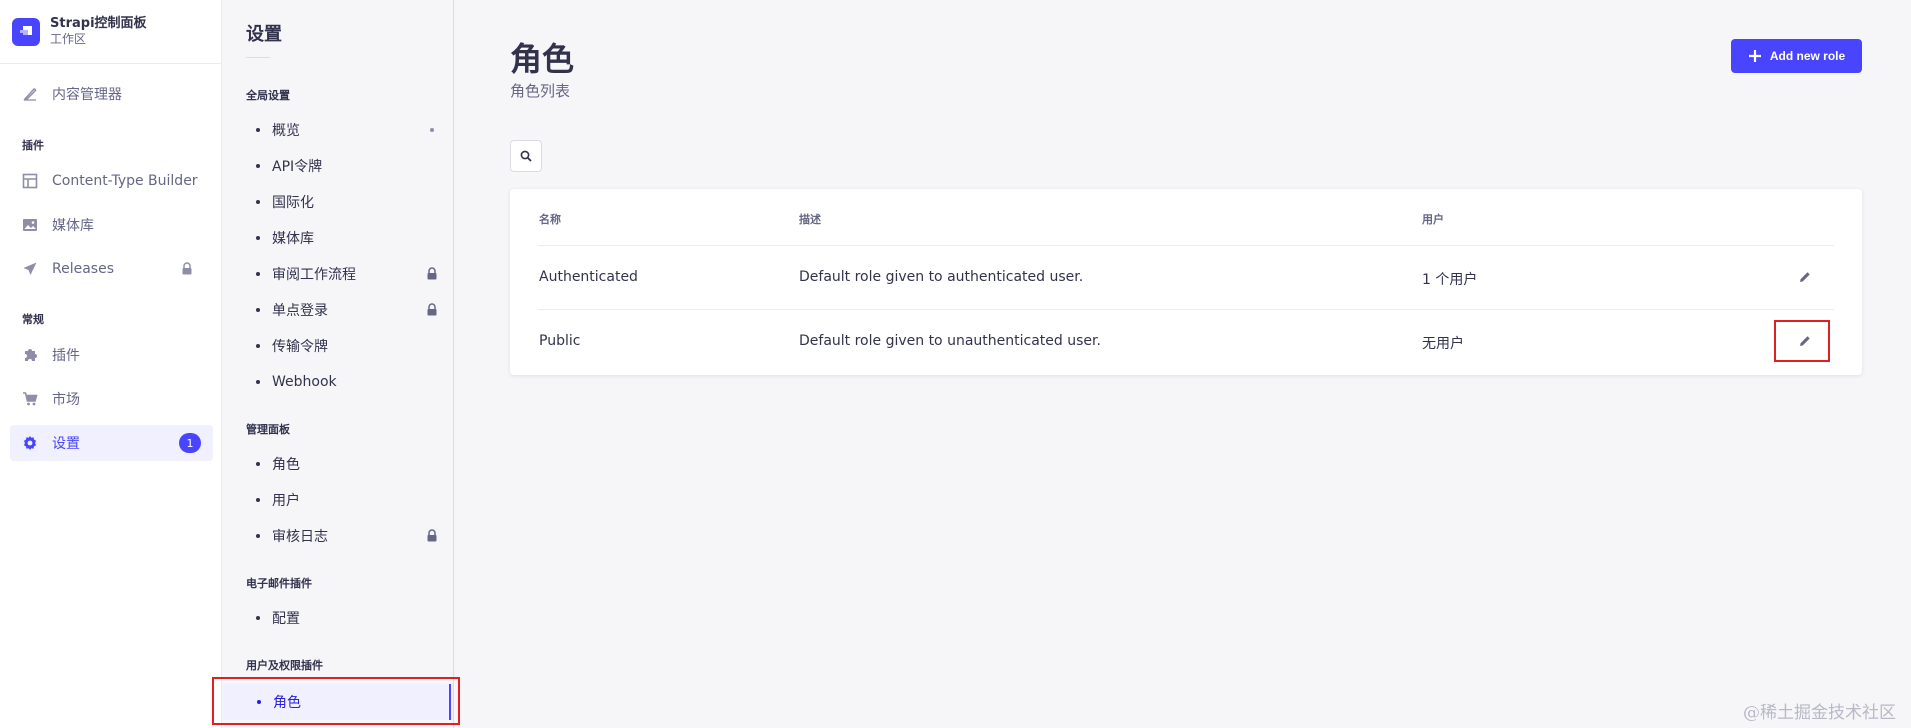  I want to click on subnav-item-overview: 概览, so click(338, 130).